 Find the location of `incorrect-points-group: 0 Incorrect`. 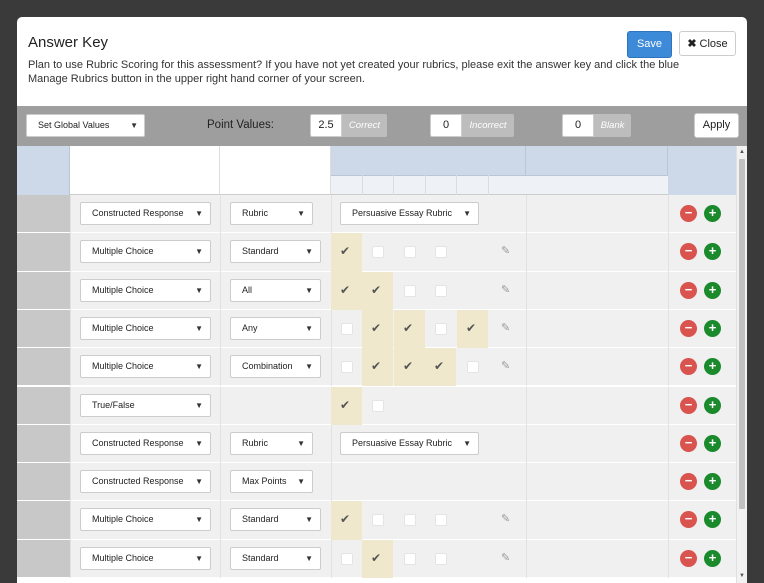

incorrect-points-group: 0 Incorrect is located at coordinates (472, 125).